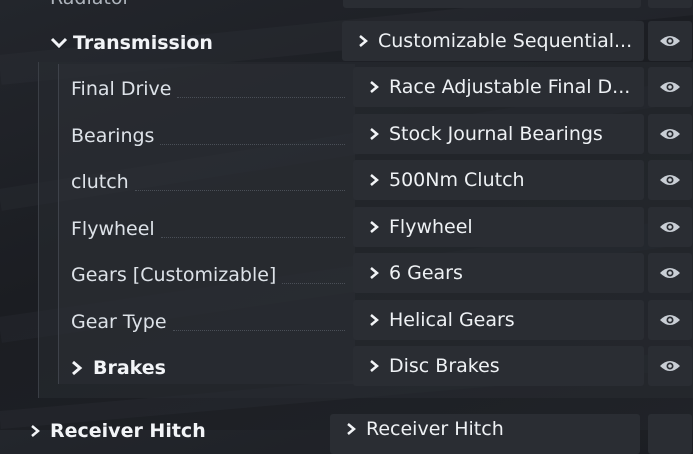 This screenshot has height=454, width=693. I want to click on part-slot: 500Nm Clutch, so click(498, 180).